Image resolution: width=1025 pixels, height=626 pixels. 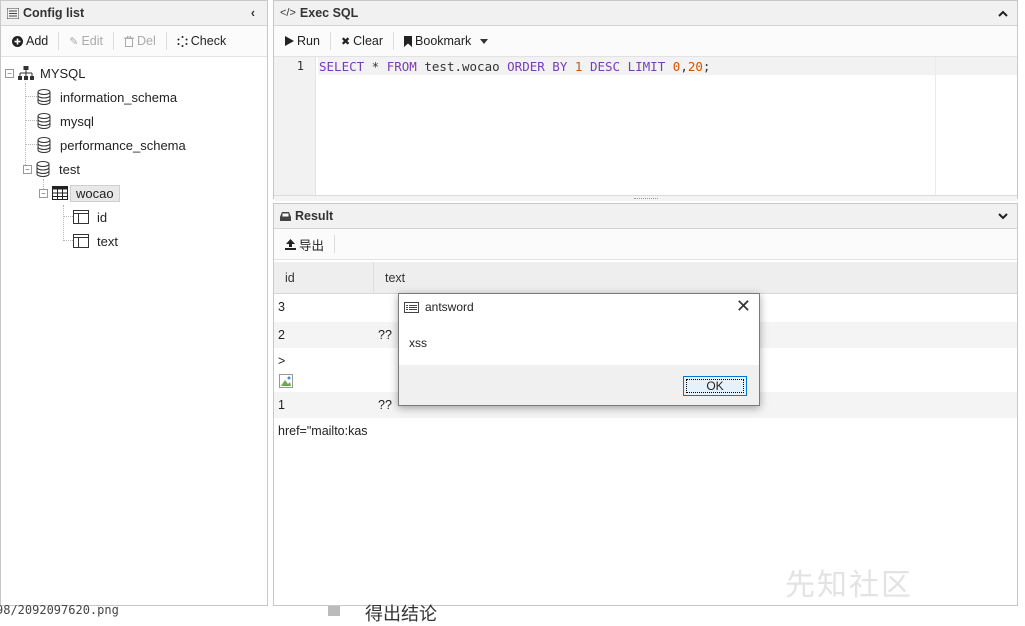 I want to click on list-icon, so click(x=13, y=13).